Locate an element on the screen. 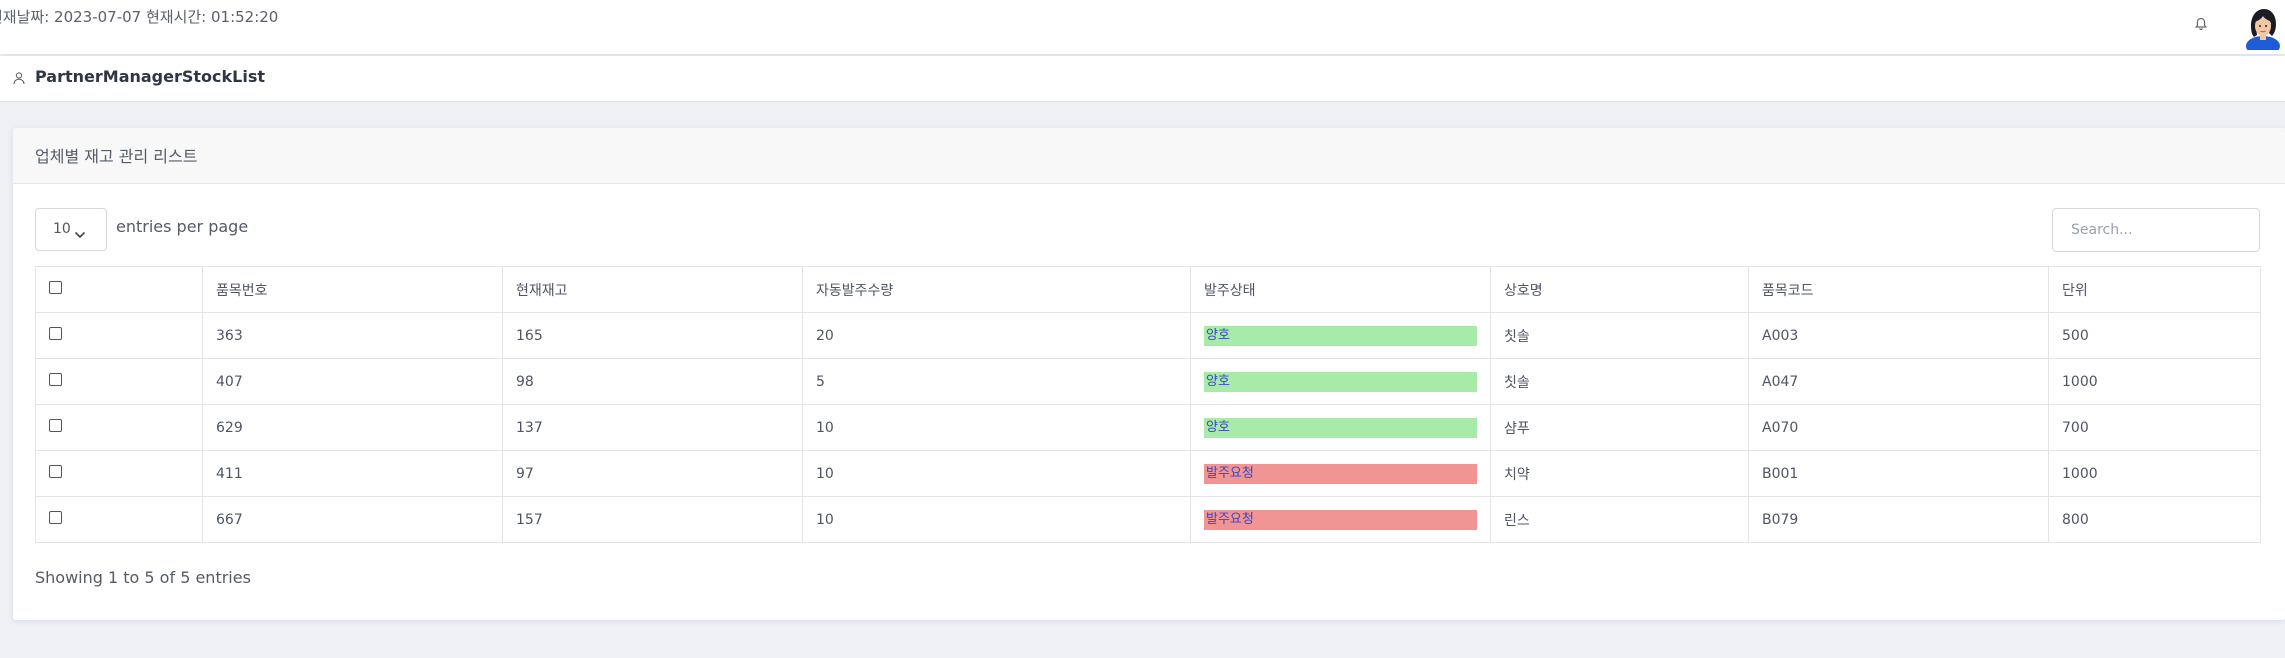 The image size is (2285, 658). page-title-bar: PartnerManagerStockList is located at coordinates (1142, 79).